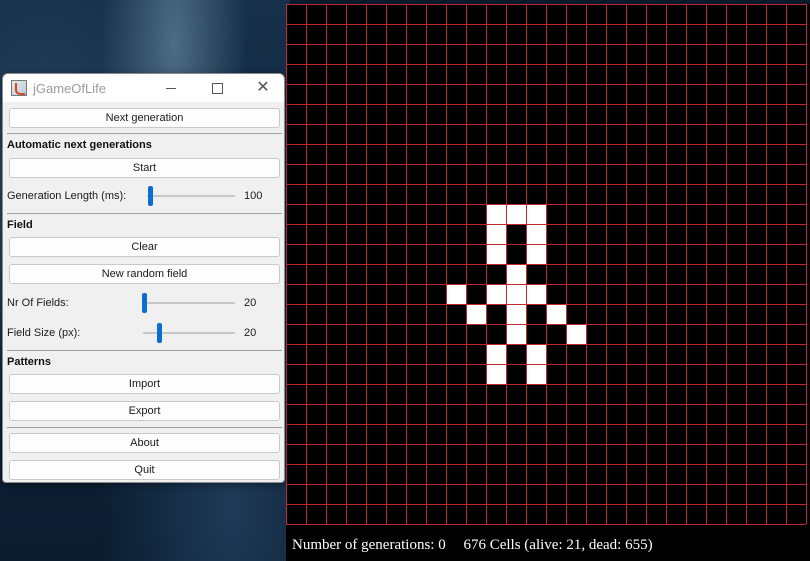 Image resolution: width=810 pixels, height=561 pixels. What do you see at coordinates (20, 225) in the screenshot?
I see `field-heading: Field` at bounding box center [20, 225].